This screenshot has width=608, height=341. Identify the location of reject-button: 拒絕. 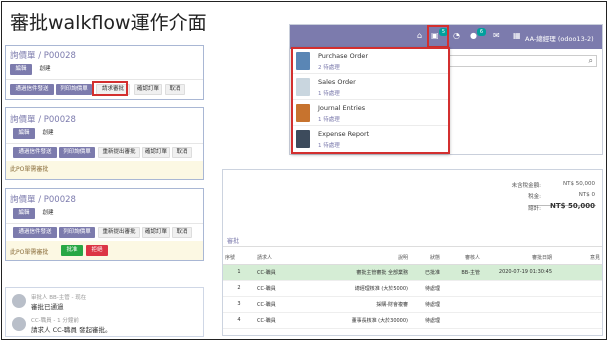
(97, 250).